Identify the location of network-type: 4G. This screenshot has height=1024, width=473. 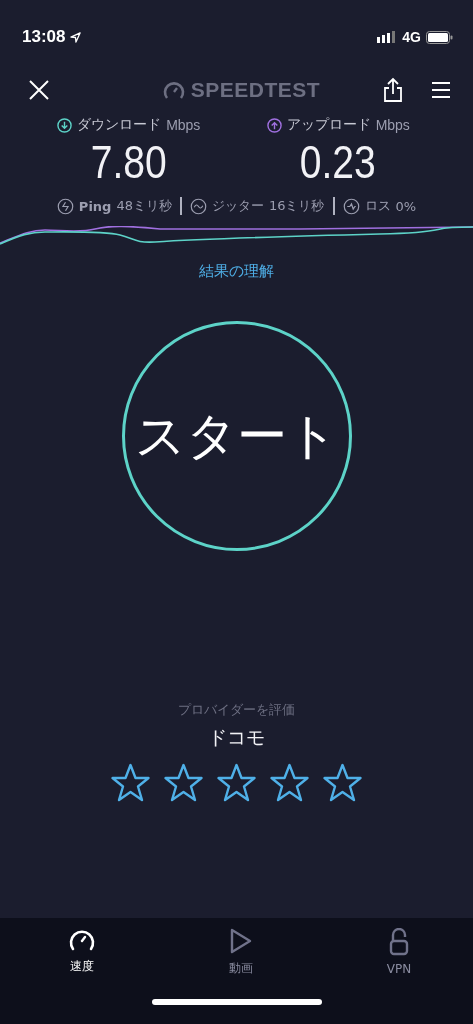
(411, 37).